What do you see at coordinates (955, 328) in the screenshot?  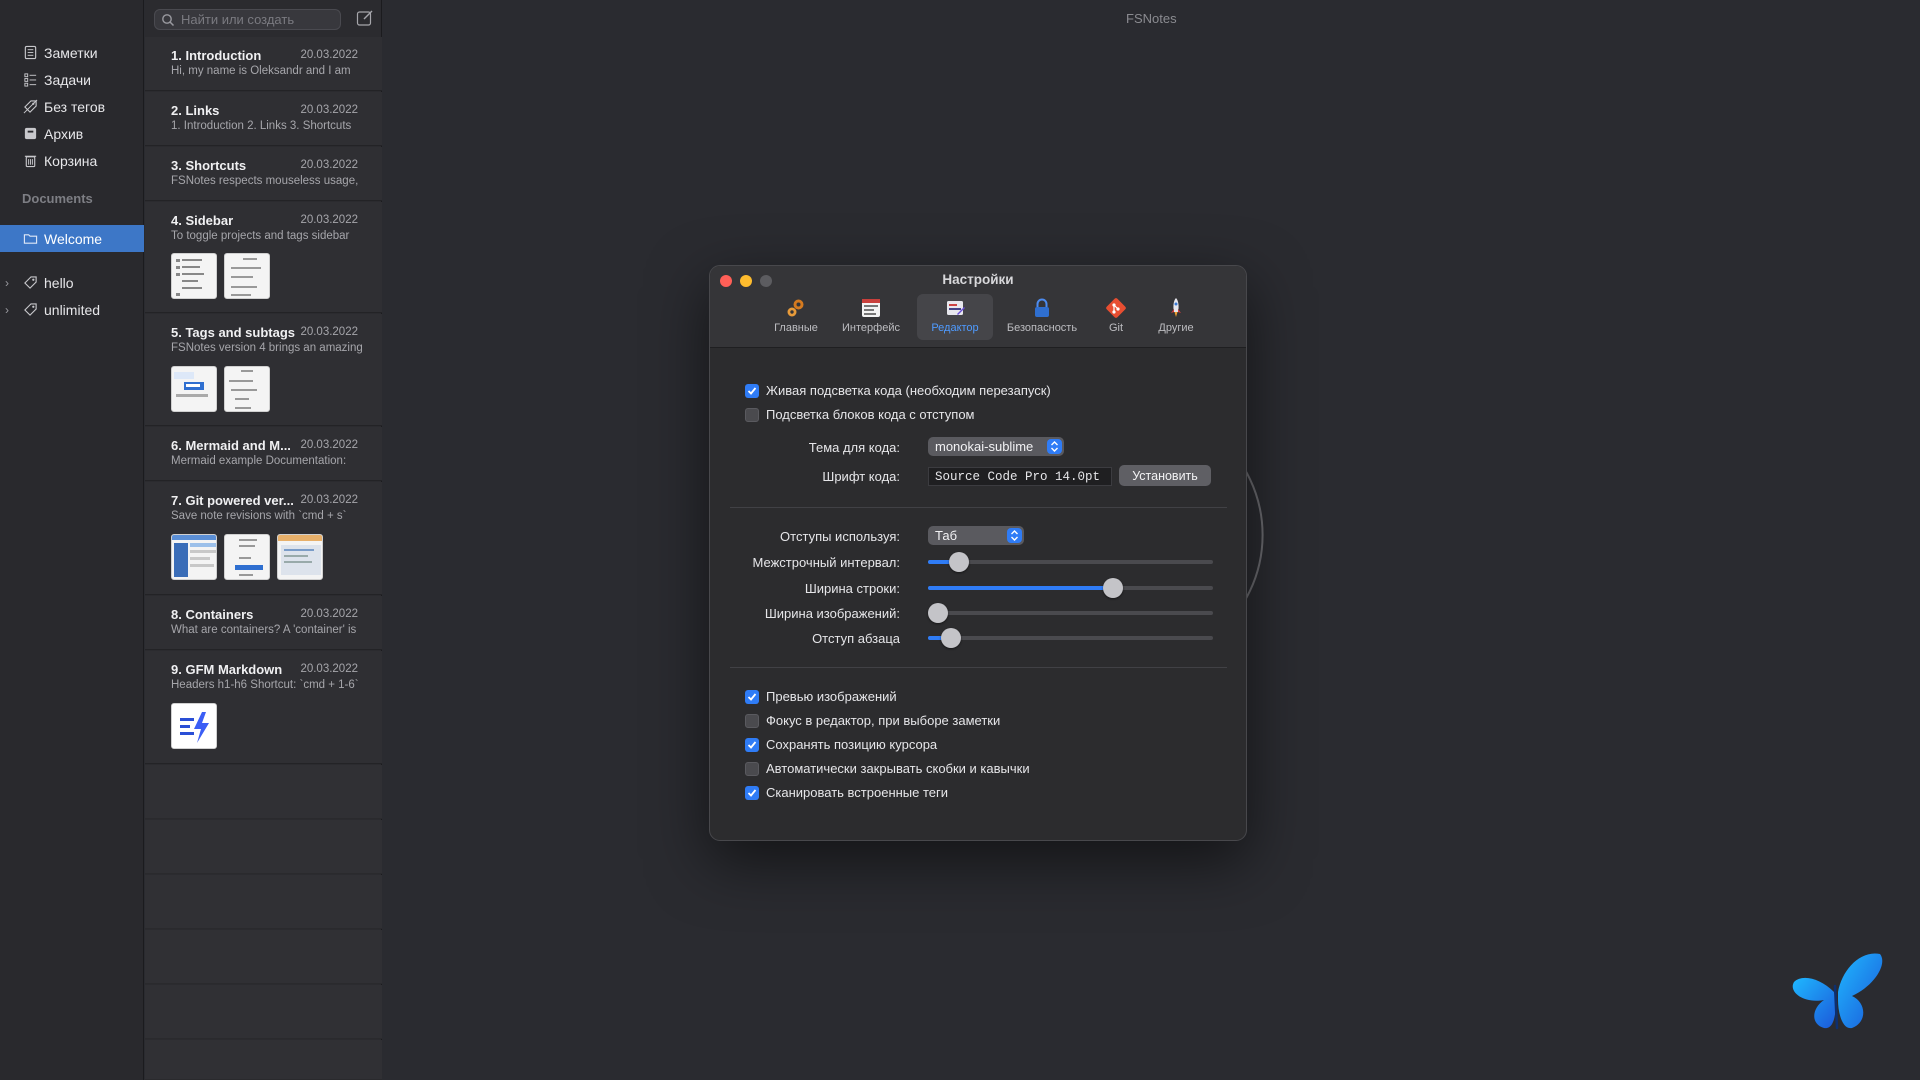 I see `tab-label: Редактор` at bounding box center [955, 328].